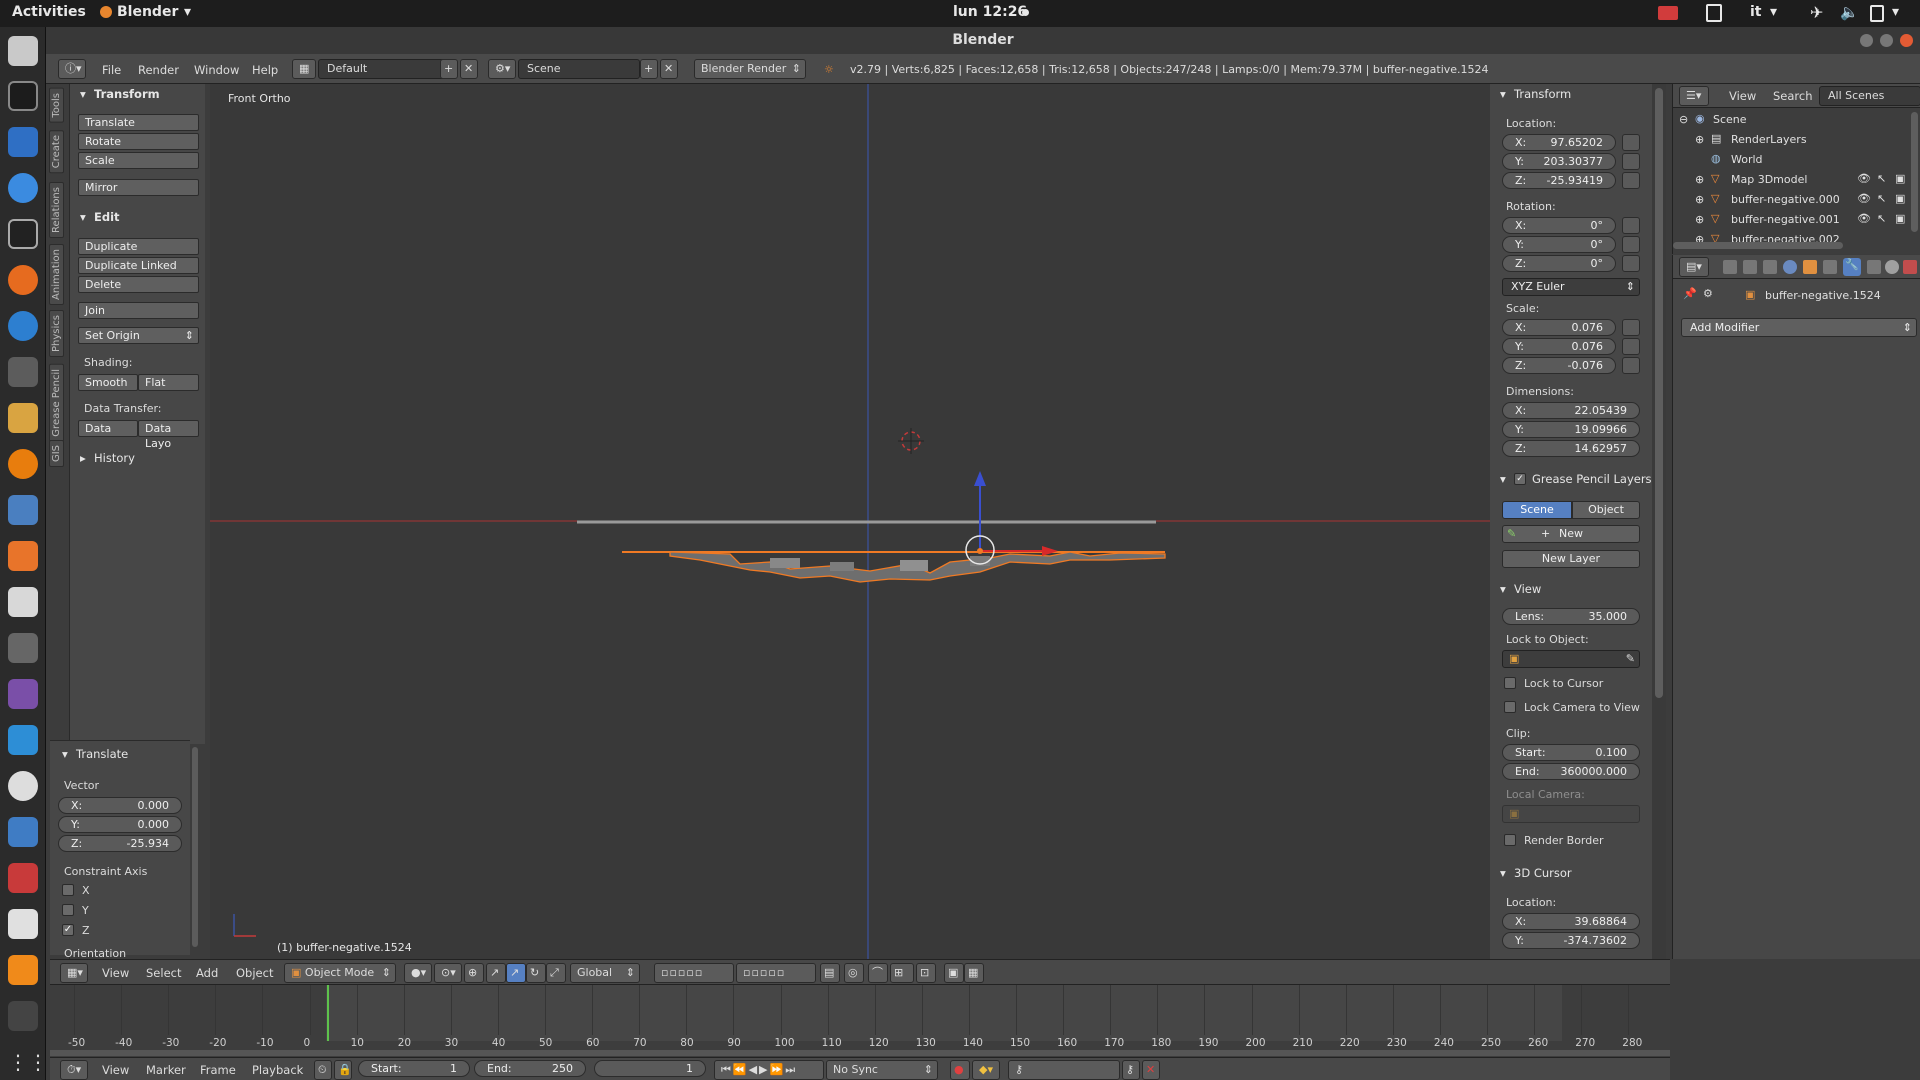 This screenshot has height=1080, width=1920. What do you see at coordinates (990, 12) in the screenshot?
I see `clock: lun 12:26` at bounding box center [990, 12].